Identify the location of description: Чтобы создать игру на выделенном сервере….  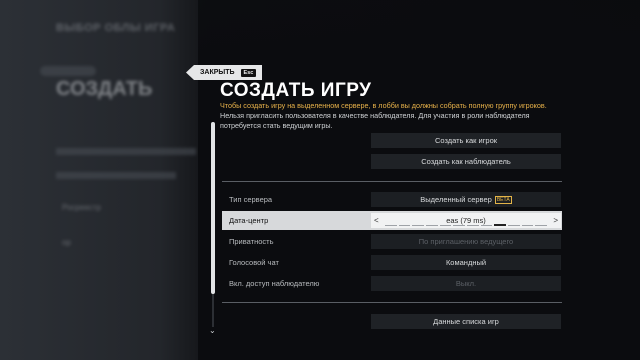
(391, 116).